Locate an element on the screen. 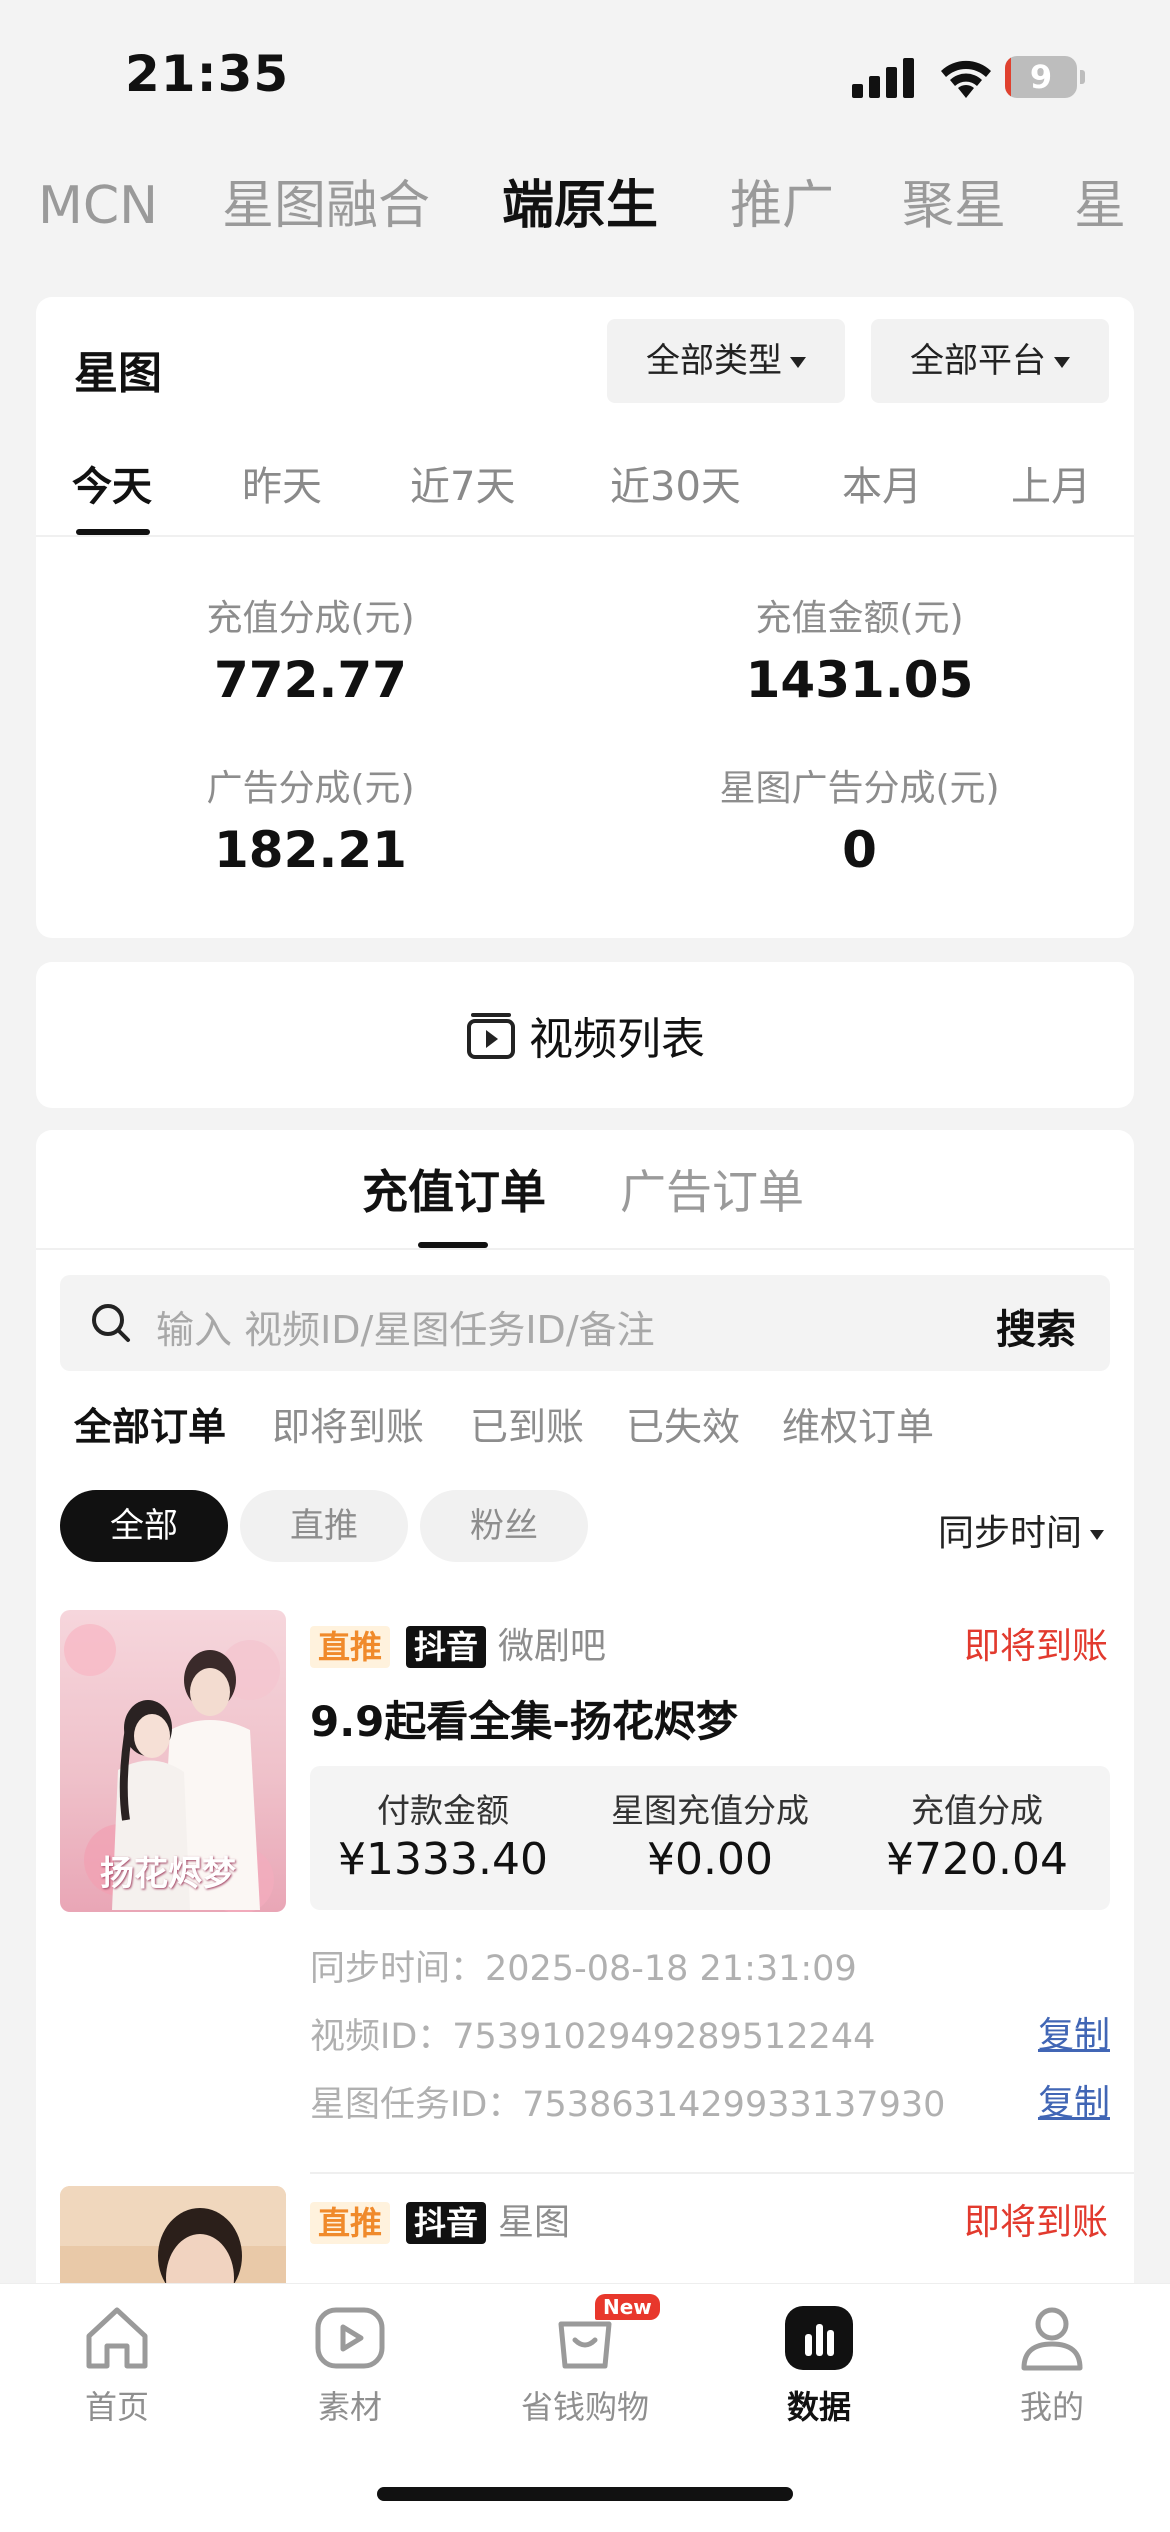 Image resolution: width=1170 pixels, height=2532 pixels. date-tab-this-month: 本月 is located at coordinates (882, 487).